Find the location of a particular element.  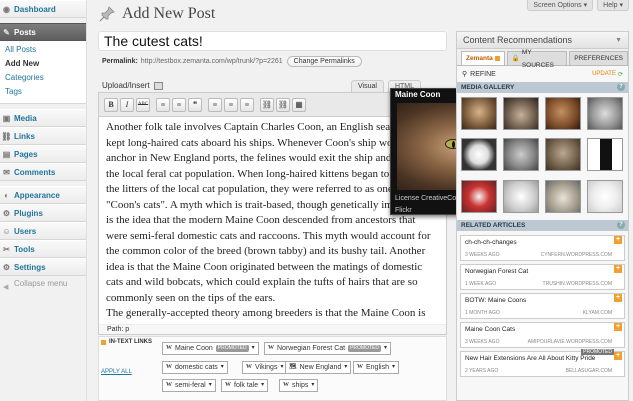

links-icon: ⛓ is located at coordinates (6, 136).